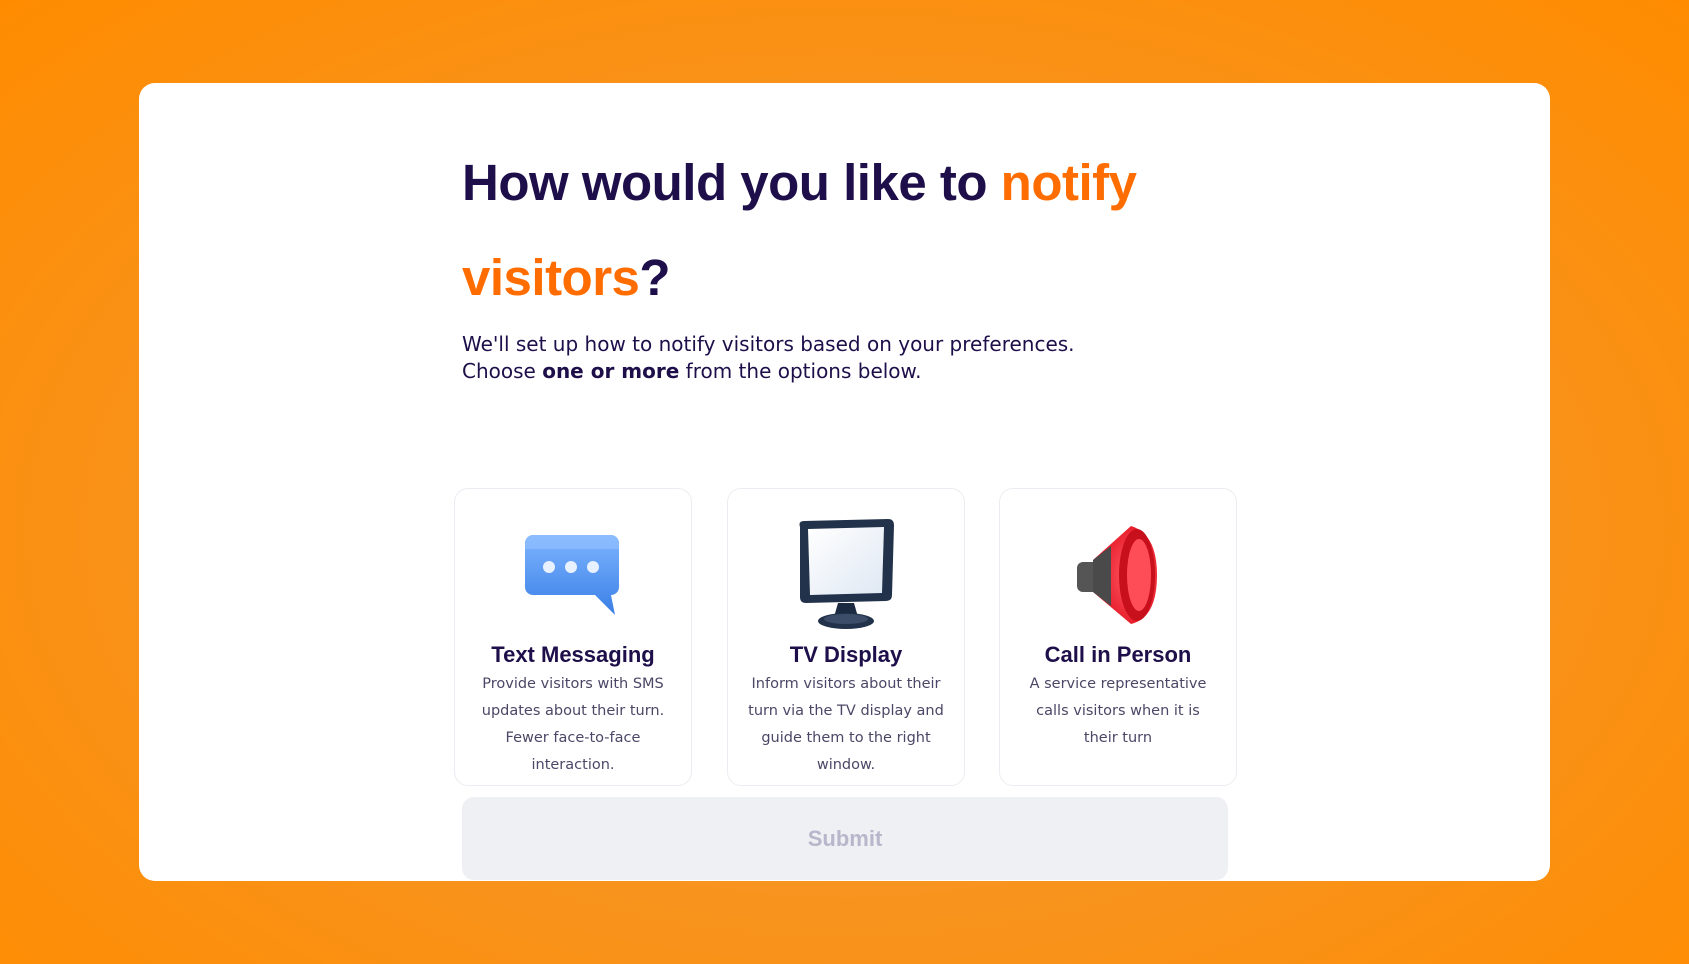 Image resolution: width=1689 pixels, height=964 pixels. Describe the element at coordinates (845, 838) in the screenshot. I see `submit-button: Submit` at that location.